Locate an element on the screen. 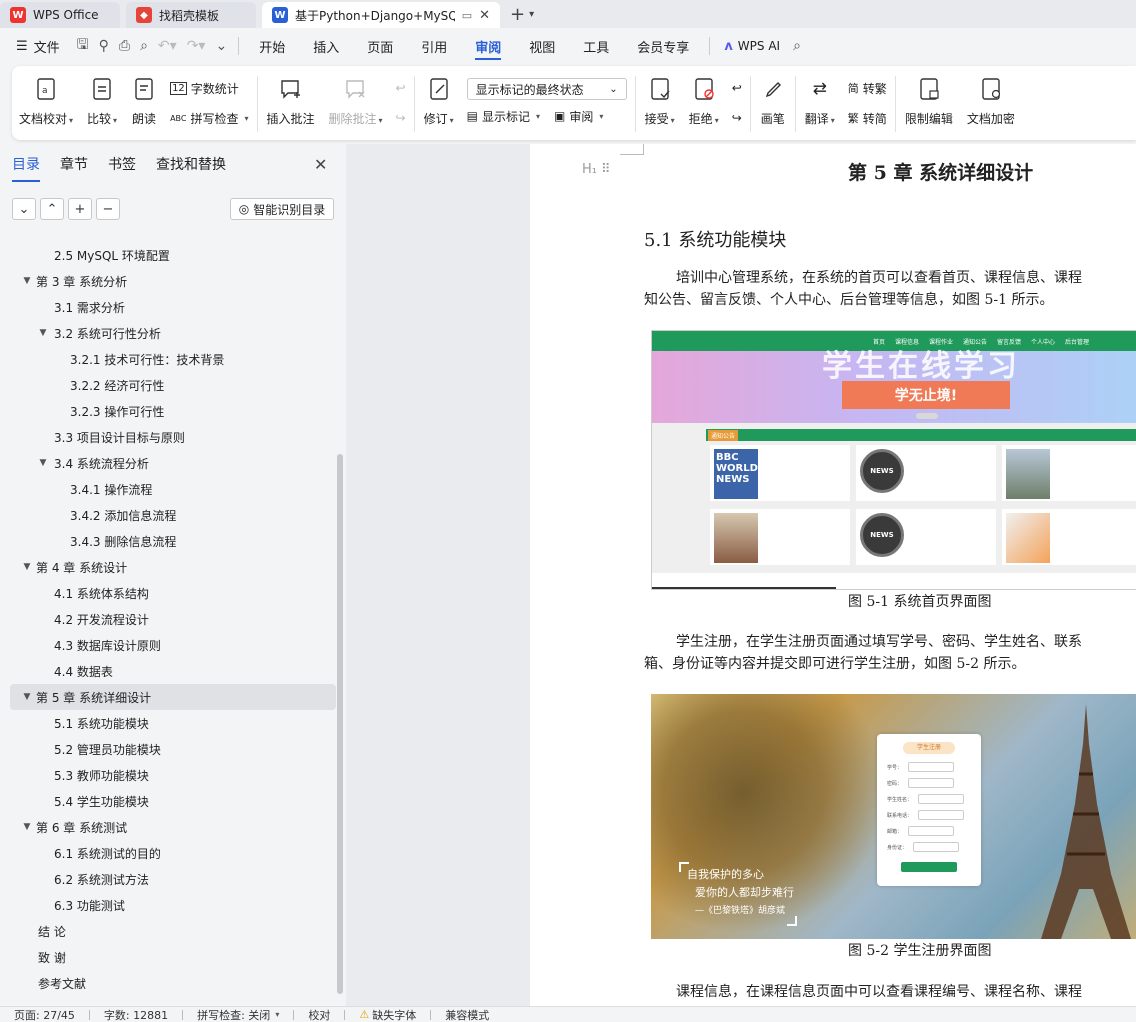  toc-item: 4.3 数据库设计原则 is located at coordinates (173, 645).